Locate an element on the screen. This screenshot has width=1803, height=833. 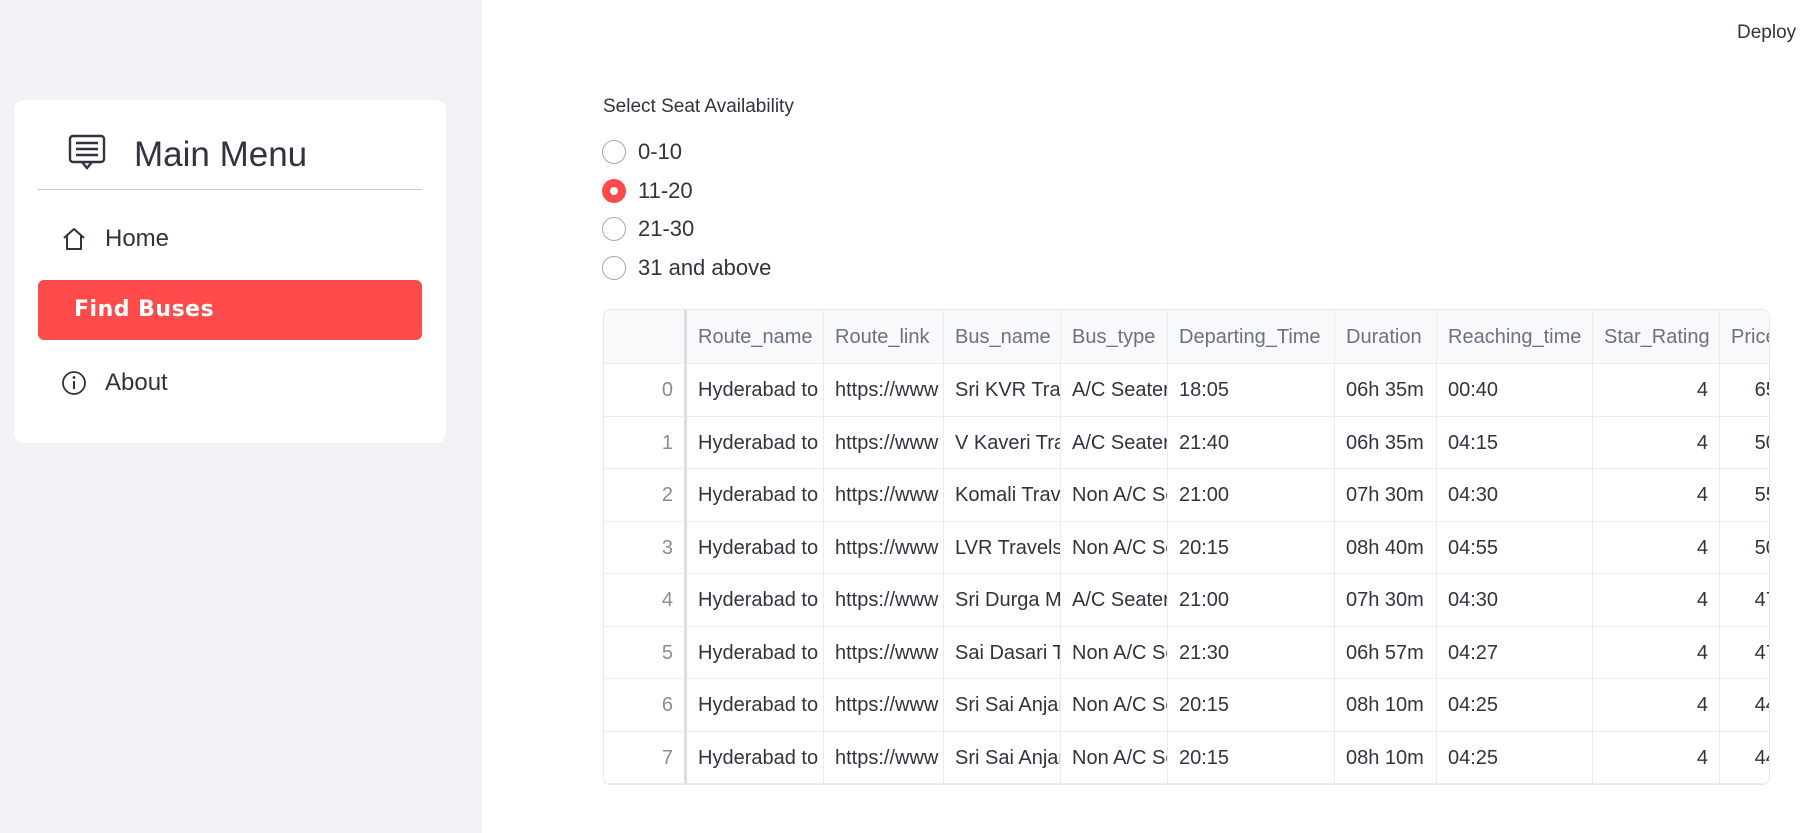
column-header-duration: Duration is located at coordinates (1386, 337).